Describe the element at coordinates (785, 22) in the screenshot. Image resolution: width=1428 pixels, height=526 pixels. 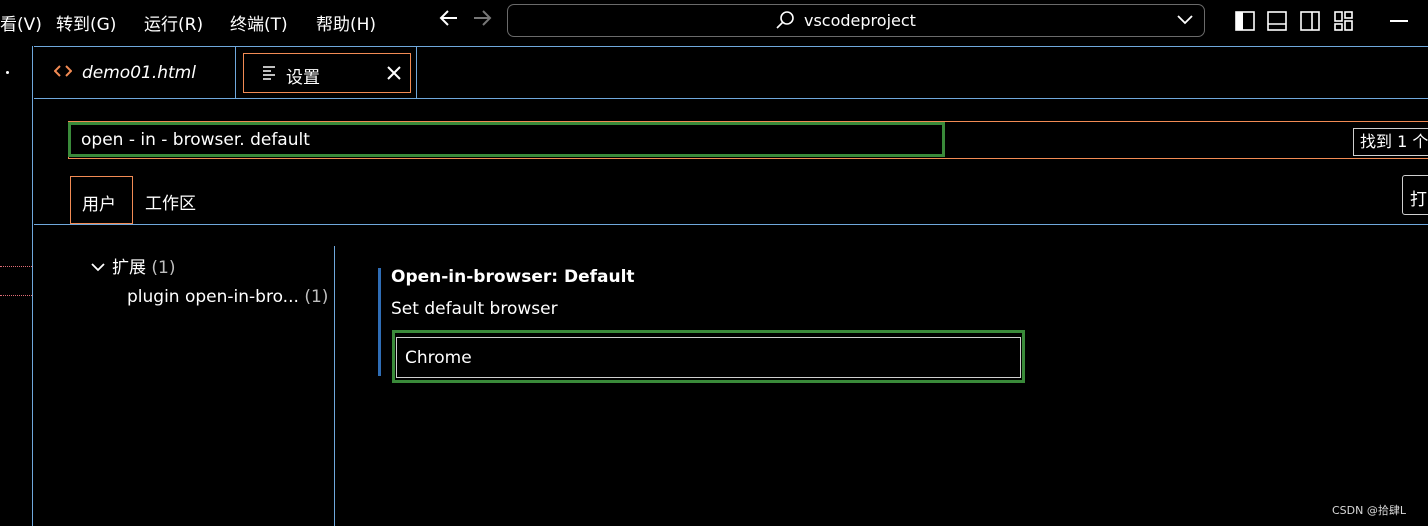
I see `search-icon` at that location.